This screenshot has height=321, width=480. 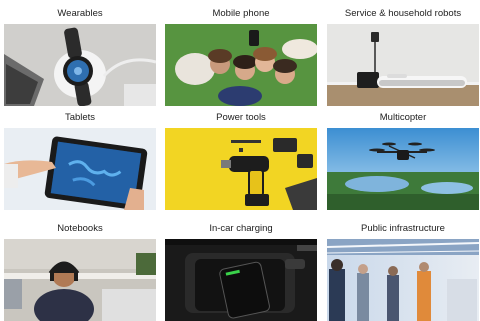 I want to click on tile-multicopter: Multicopter, so click(x=403, y=160).